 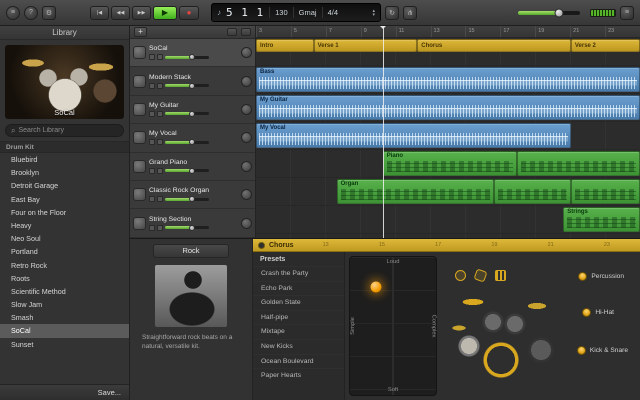 What do you see at coordinates (598, 312) in the screenshot?
I see `hihat-control: Hi-Hat` at bounding box center [598, 312].